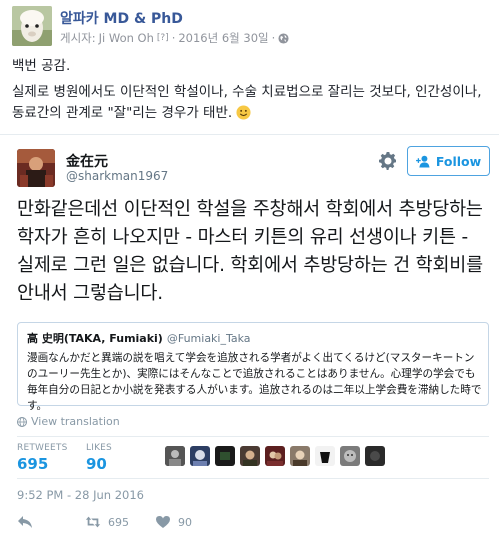 The width and height of the screenshot is (499, 536). I want to click on page-name-link: 알파카 MD & PhD, so click(121, 18).